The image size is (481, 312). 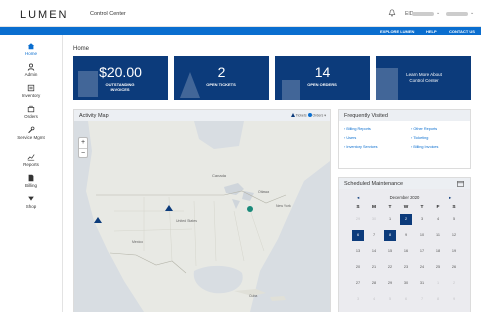 What do you see at coordinates (31, 136) in the screenshot?
I see `sidebar-item-service-mgmt: Service Mgmt` at bounding box center [31, 136].